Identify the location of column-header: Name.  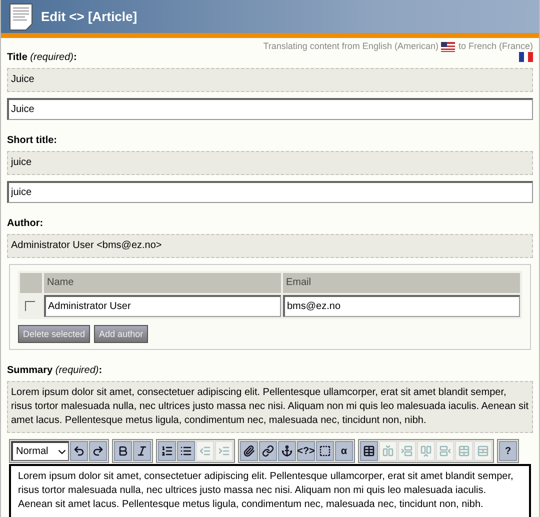
(162, 283).